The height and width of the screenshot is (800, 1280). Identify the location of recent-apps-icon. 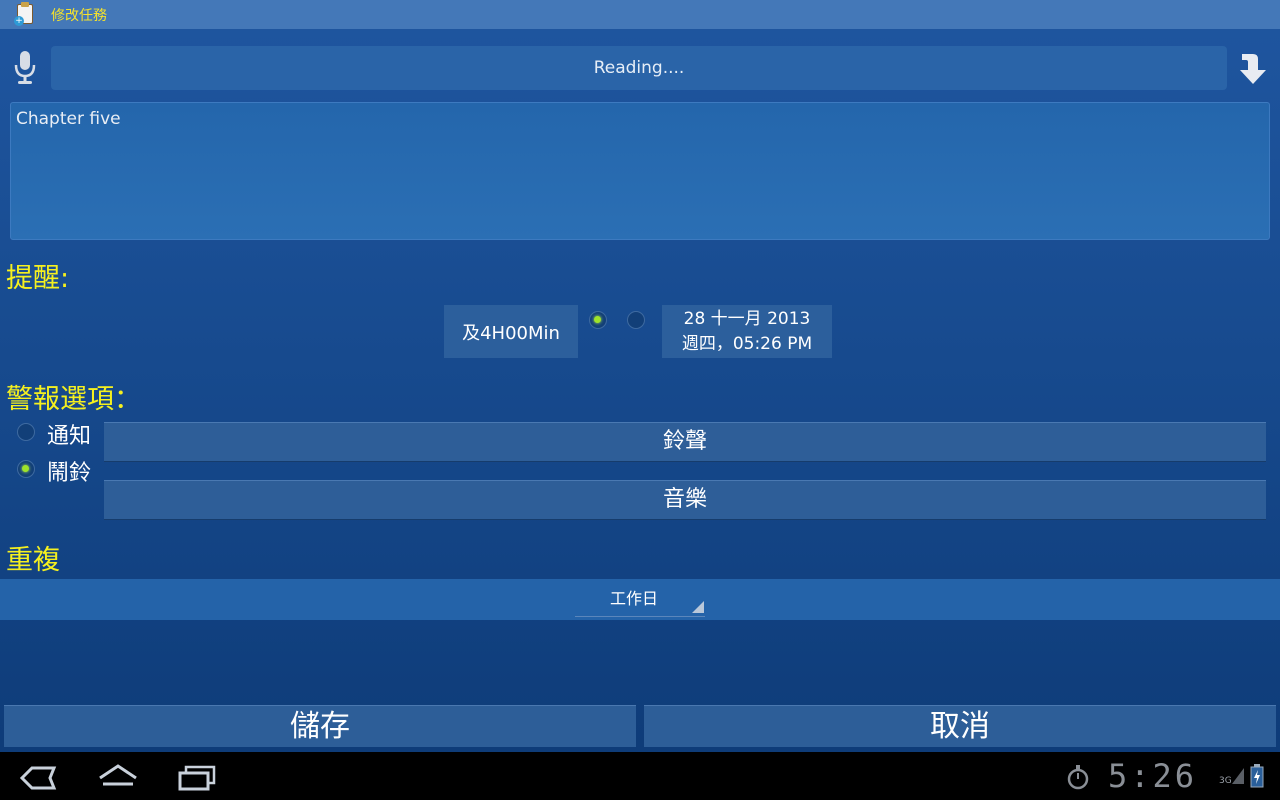
(198, 780).